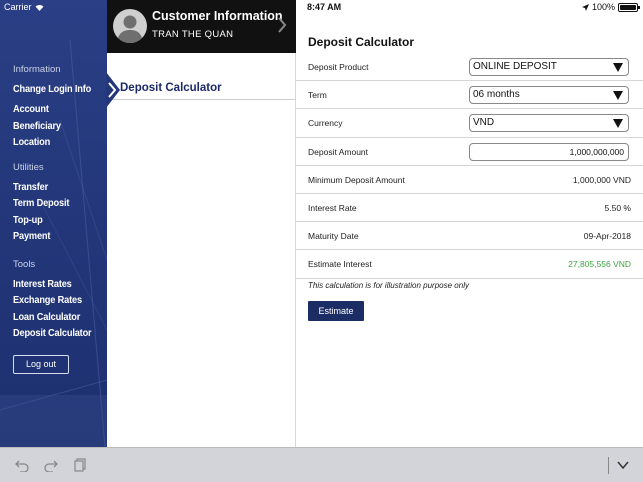 The width and height of the screenshot is (643, 482). What do you see at coordinates (52, 284) in the screenshot?
I see `sidebar-item-interest-rates: Interest Rates` at bounding box center [52, 284].